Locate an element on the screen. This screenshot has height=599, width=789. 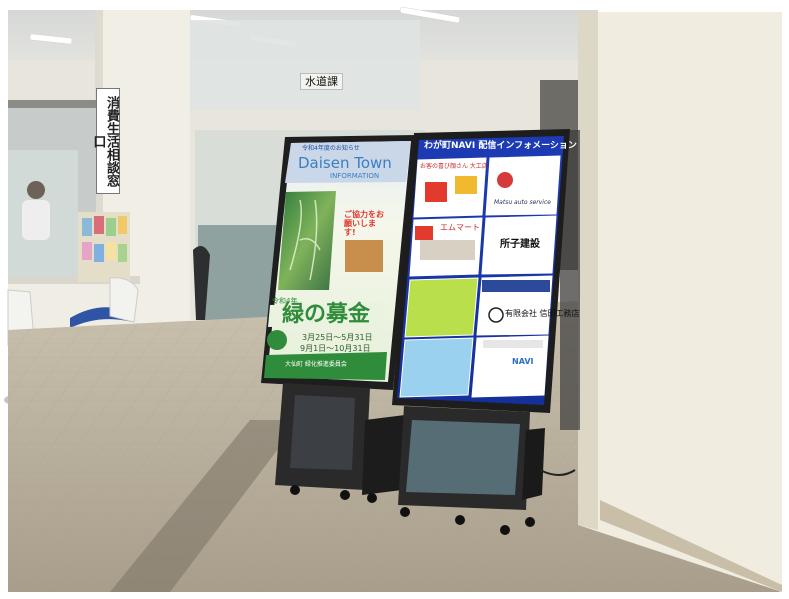
left-display-footer: 大仙町 緑化推進委員会 is located at coordinates (316, 364).